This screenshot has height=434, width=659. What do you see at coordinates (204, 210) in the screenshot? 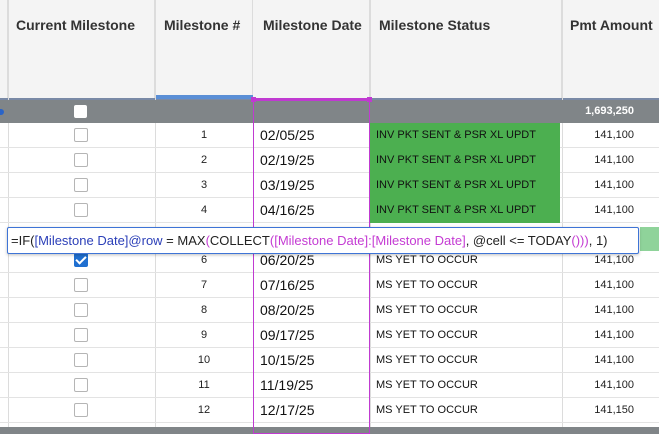
I see `milestone-number-cell: 4` at bounding box center [204, 210].